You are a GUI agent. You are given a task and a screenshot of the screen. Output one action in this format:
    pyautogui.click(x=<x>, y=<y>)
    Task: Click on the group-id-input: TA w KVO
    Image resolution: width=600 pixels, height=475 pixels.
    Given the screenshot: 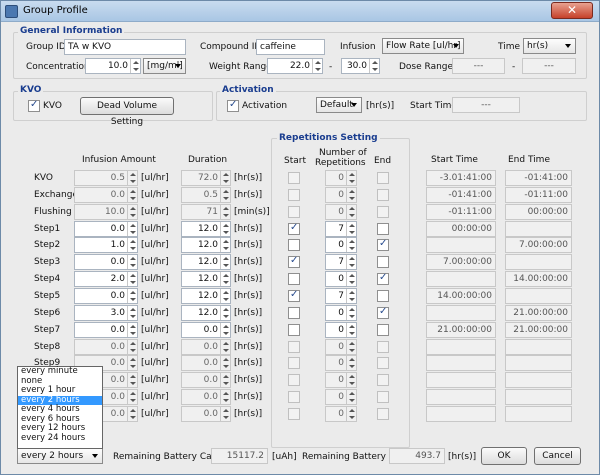 What is the action you would take?
    pyautogui.click(x=125, y=47)
    